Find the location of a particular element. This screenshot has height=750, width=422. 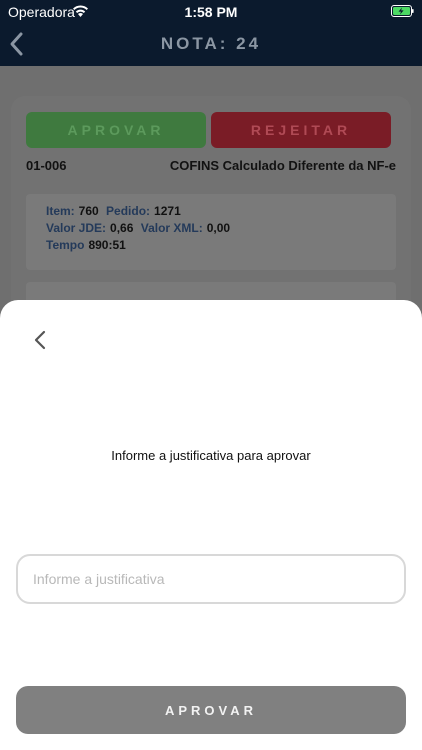

info-line-valores: Valor JDE: 0,66 Valor XML: 0,00 is located at coordinates (140, 228).